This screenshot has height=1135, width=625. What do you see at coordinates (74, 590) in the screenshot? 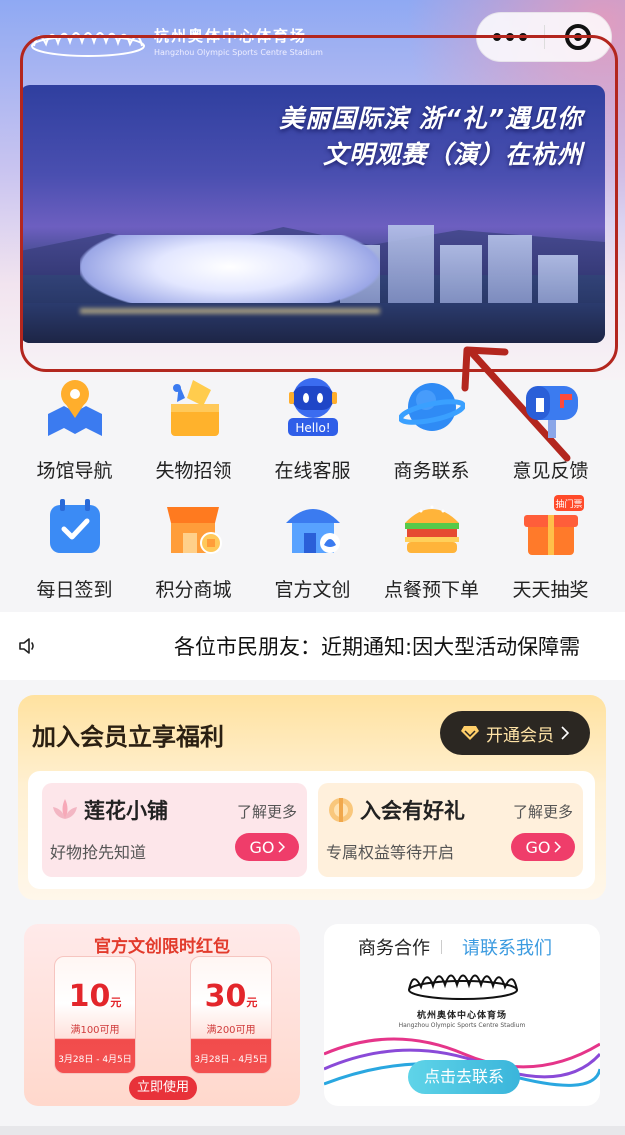
I see `grid-label: 每日签到` at bounding box center [74, 590].